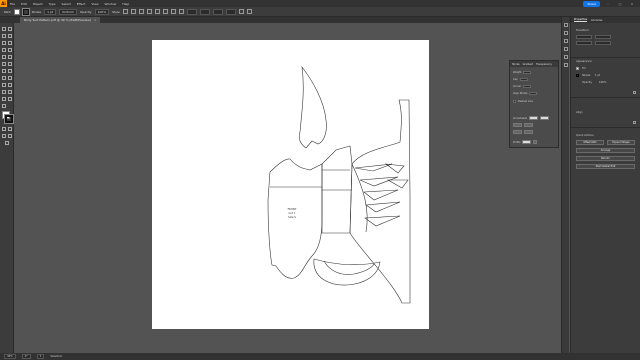 The height and width of the screenshot is (360, 640). What do you see at coordinates (632, 4) in the screenshot?
I see `close-icon: ×` at bounding box center [632, 4].